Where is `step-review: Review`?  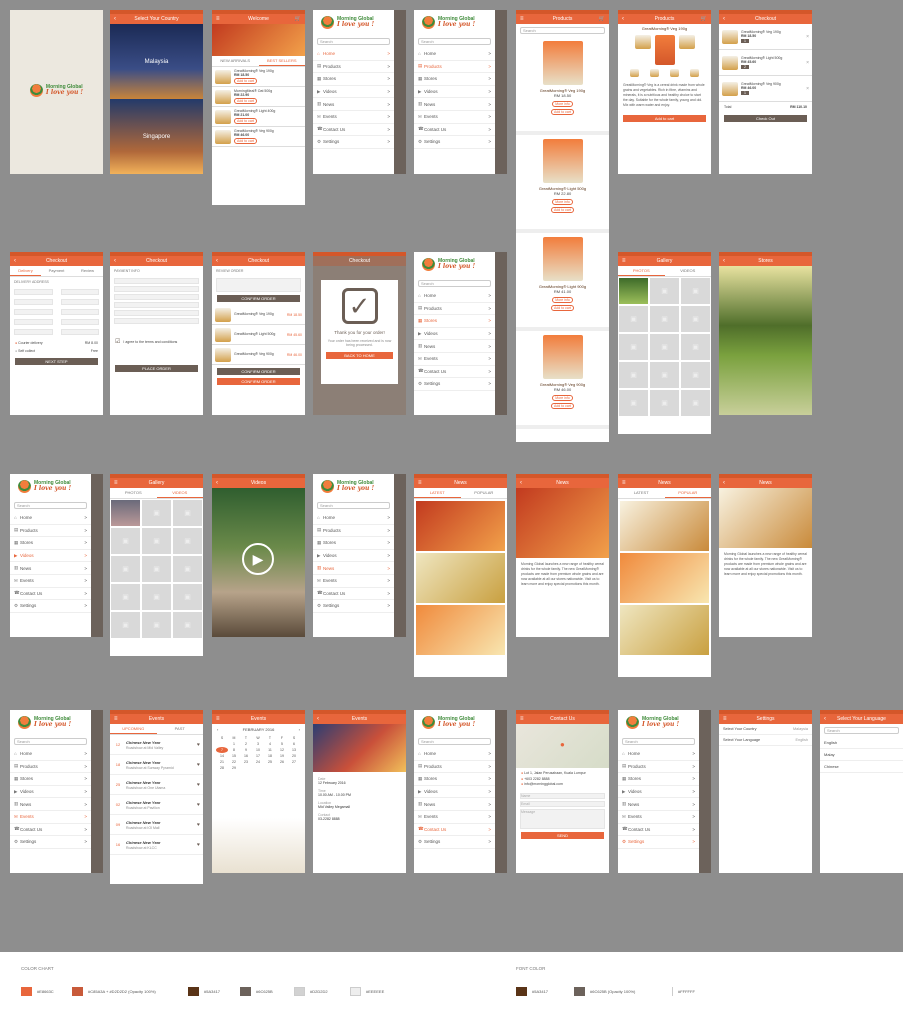 step-review: Review is located at coordinates (87, 271).